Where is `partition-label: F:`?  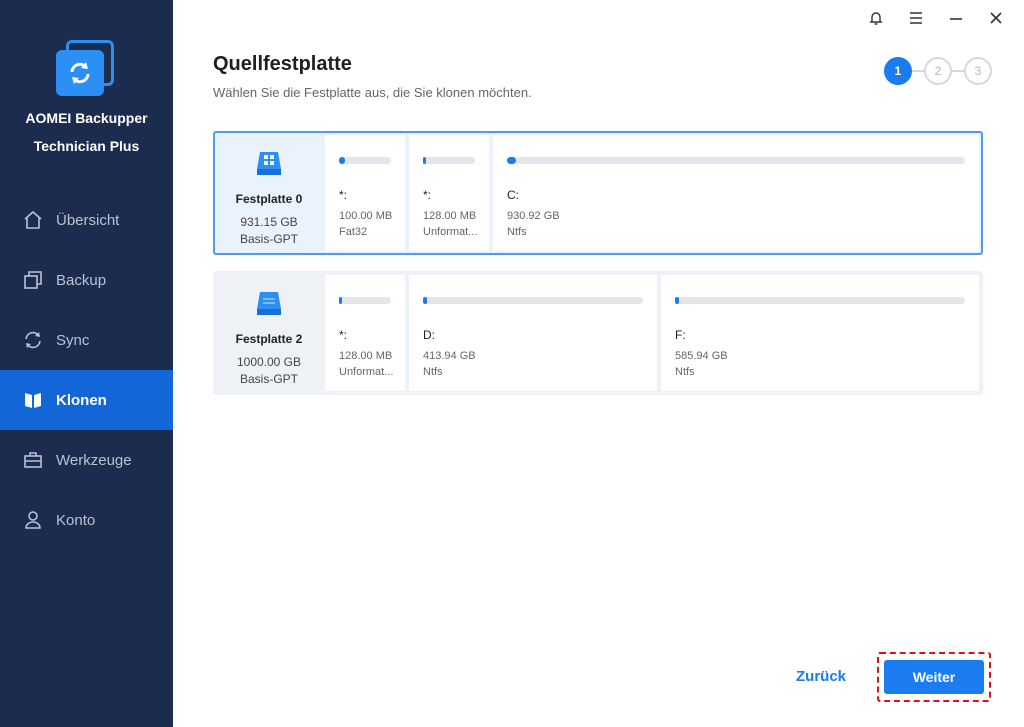 partition-label: F: is located at coordinates (680, 335).